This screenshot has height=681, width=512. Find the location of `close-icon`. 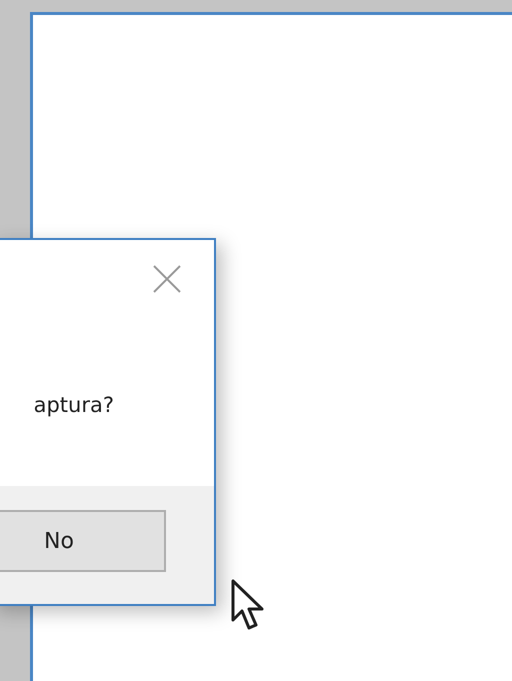

close-icon is located at coordinates (167, 279).